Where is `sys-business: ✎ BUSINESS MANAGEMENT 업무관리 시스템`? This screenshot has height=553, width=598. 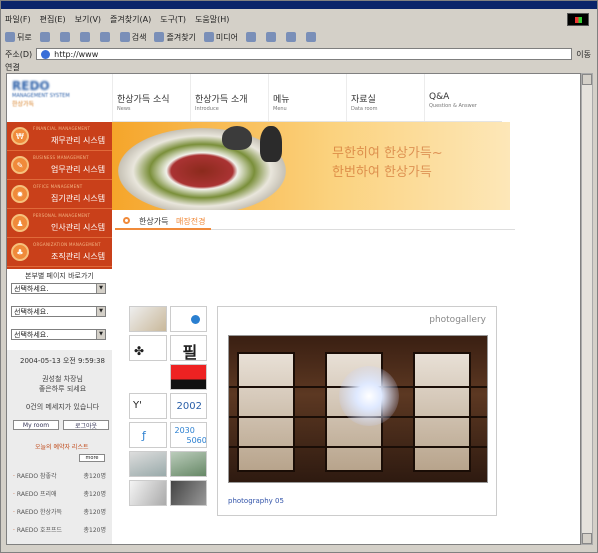
sys-business: ✎ BUSINESS MANAGEMENT 업무관리 시스템 is located at coordinates (59, 165).